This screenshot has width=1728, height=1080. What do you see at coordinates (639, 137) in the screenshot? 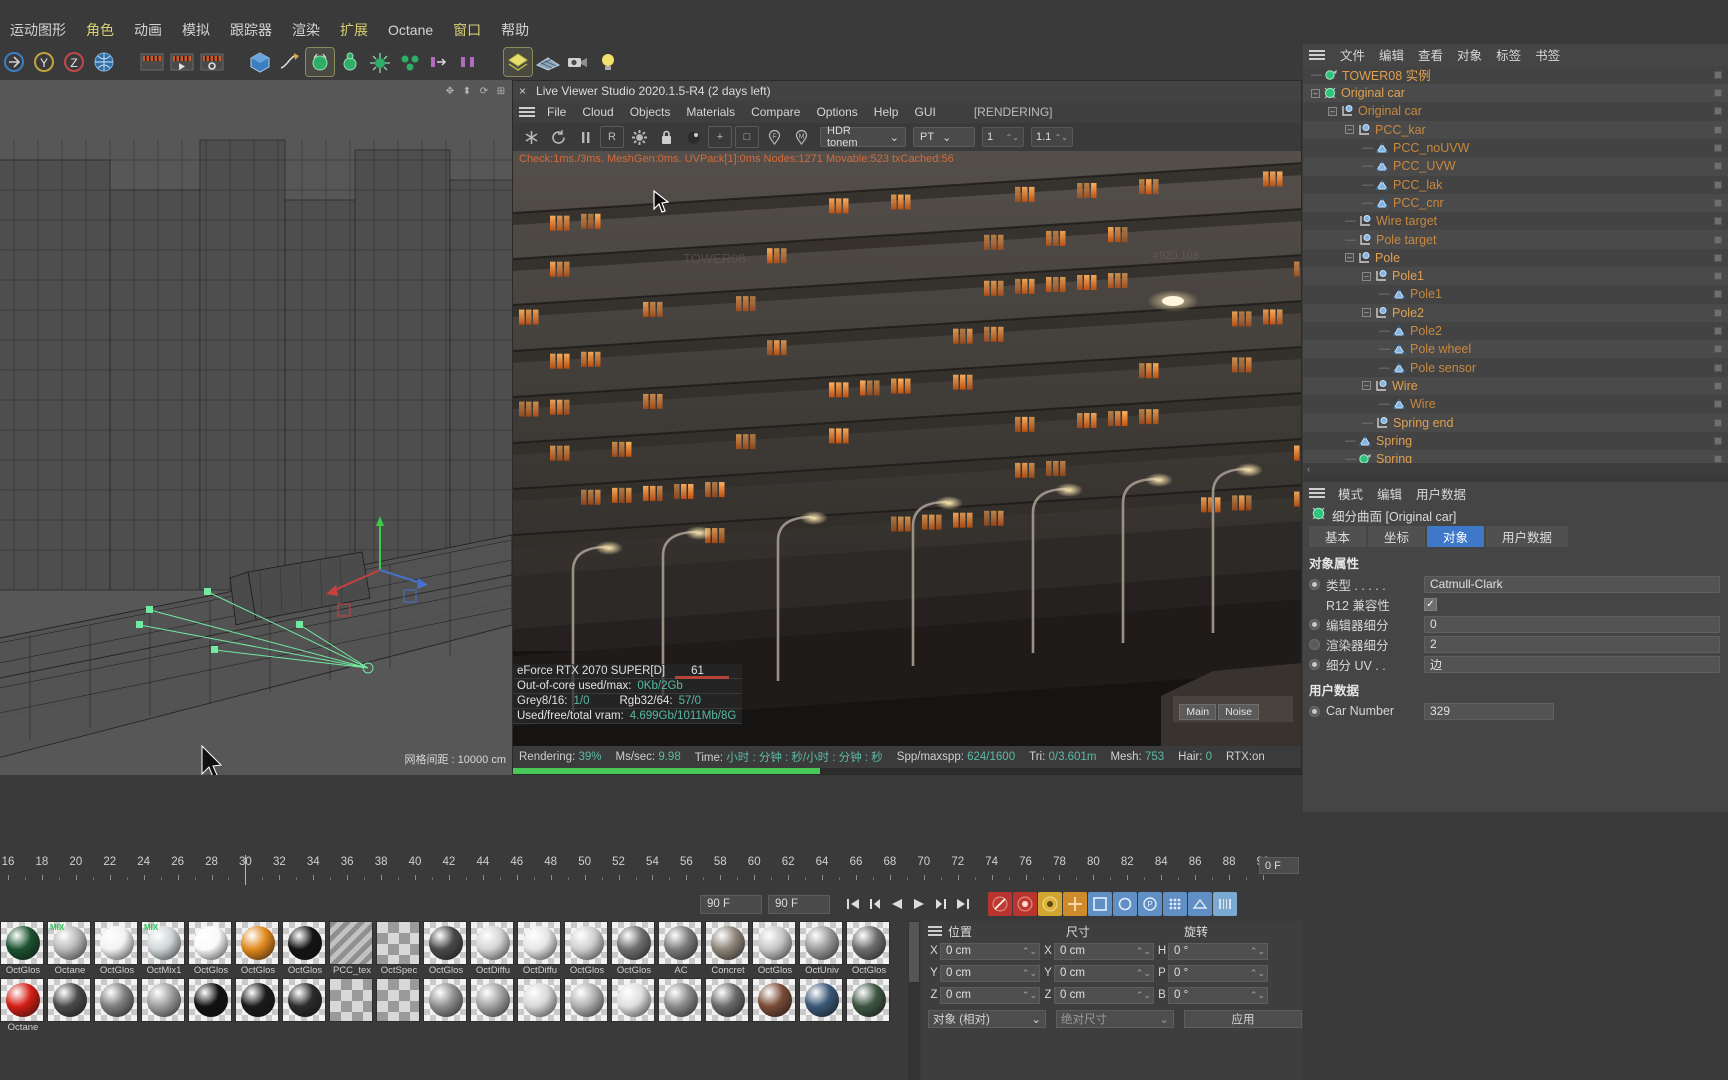
I see `settings-gear-icon` at bounding box center [639, 137].